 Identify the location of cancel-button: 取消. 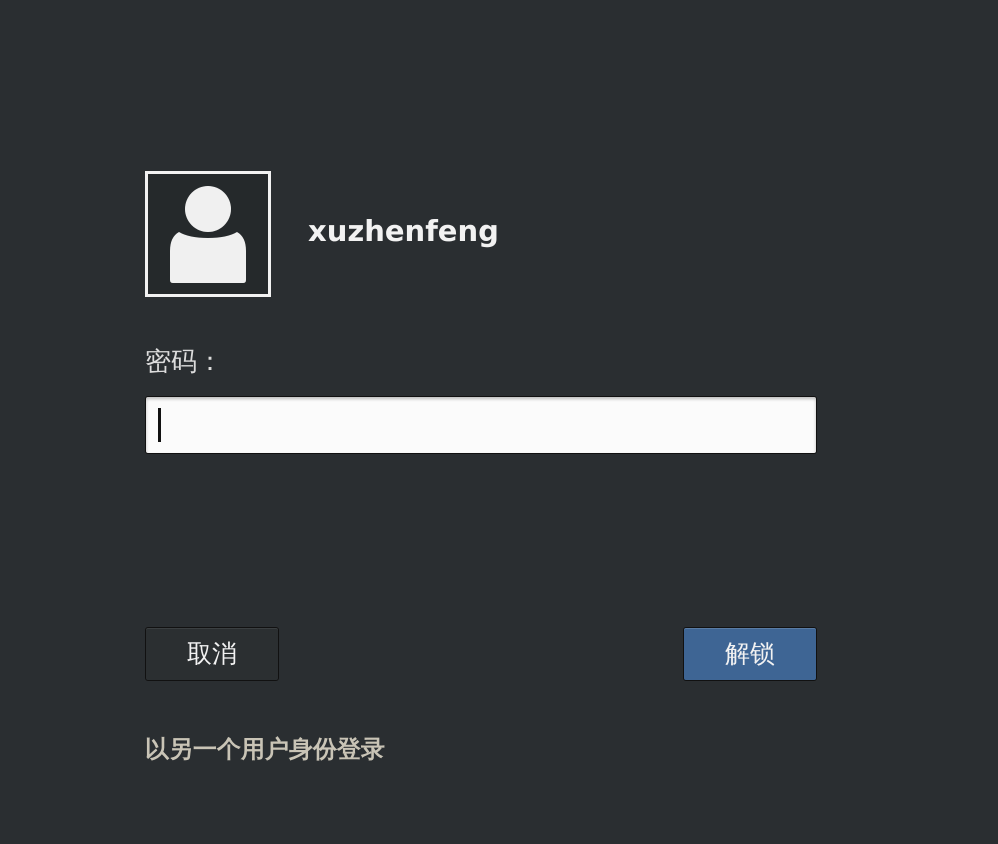
(212, 654).